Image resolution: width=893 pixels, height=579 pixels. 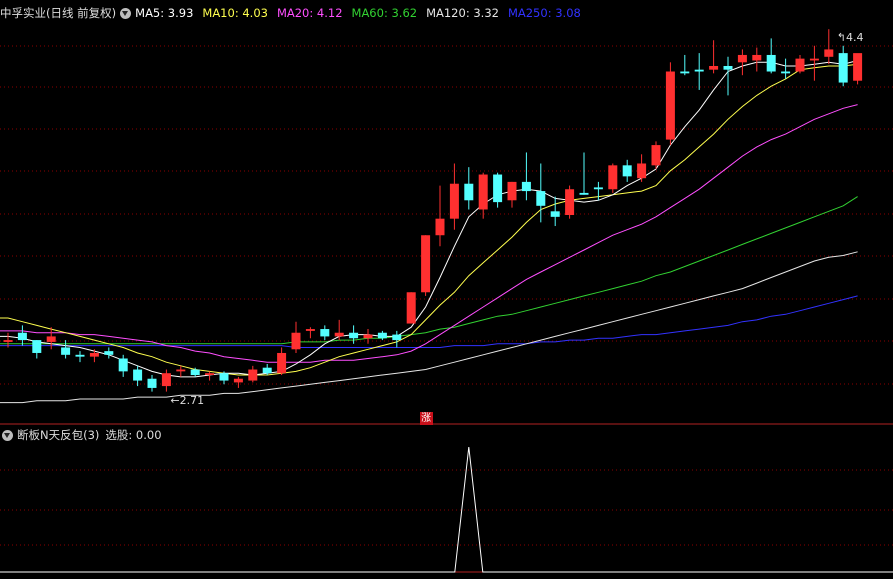 What do you see at coordinates (309, 13) in the screenshot?
I see `ma20-label: MA20: 4.12` at bounding box center [309, 13].